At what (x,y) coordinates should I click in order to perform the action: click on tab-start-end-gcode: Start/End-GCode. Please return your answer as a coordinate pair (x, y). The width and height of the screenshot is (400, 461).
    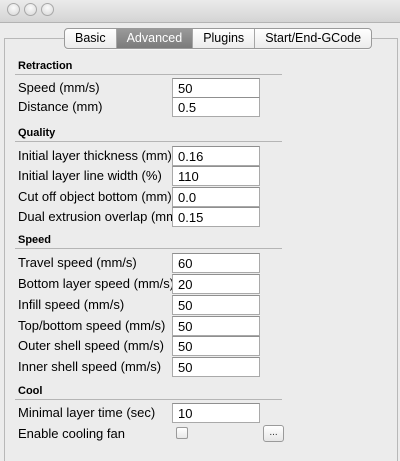
    Looking at the image, I should click on (312, 38).